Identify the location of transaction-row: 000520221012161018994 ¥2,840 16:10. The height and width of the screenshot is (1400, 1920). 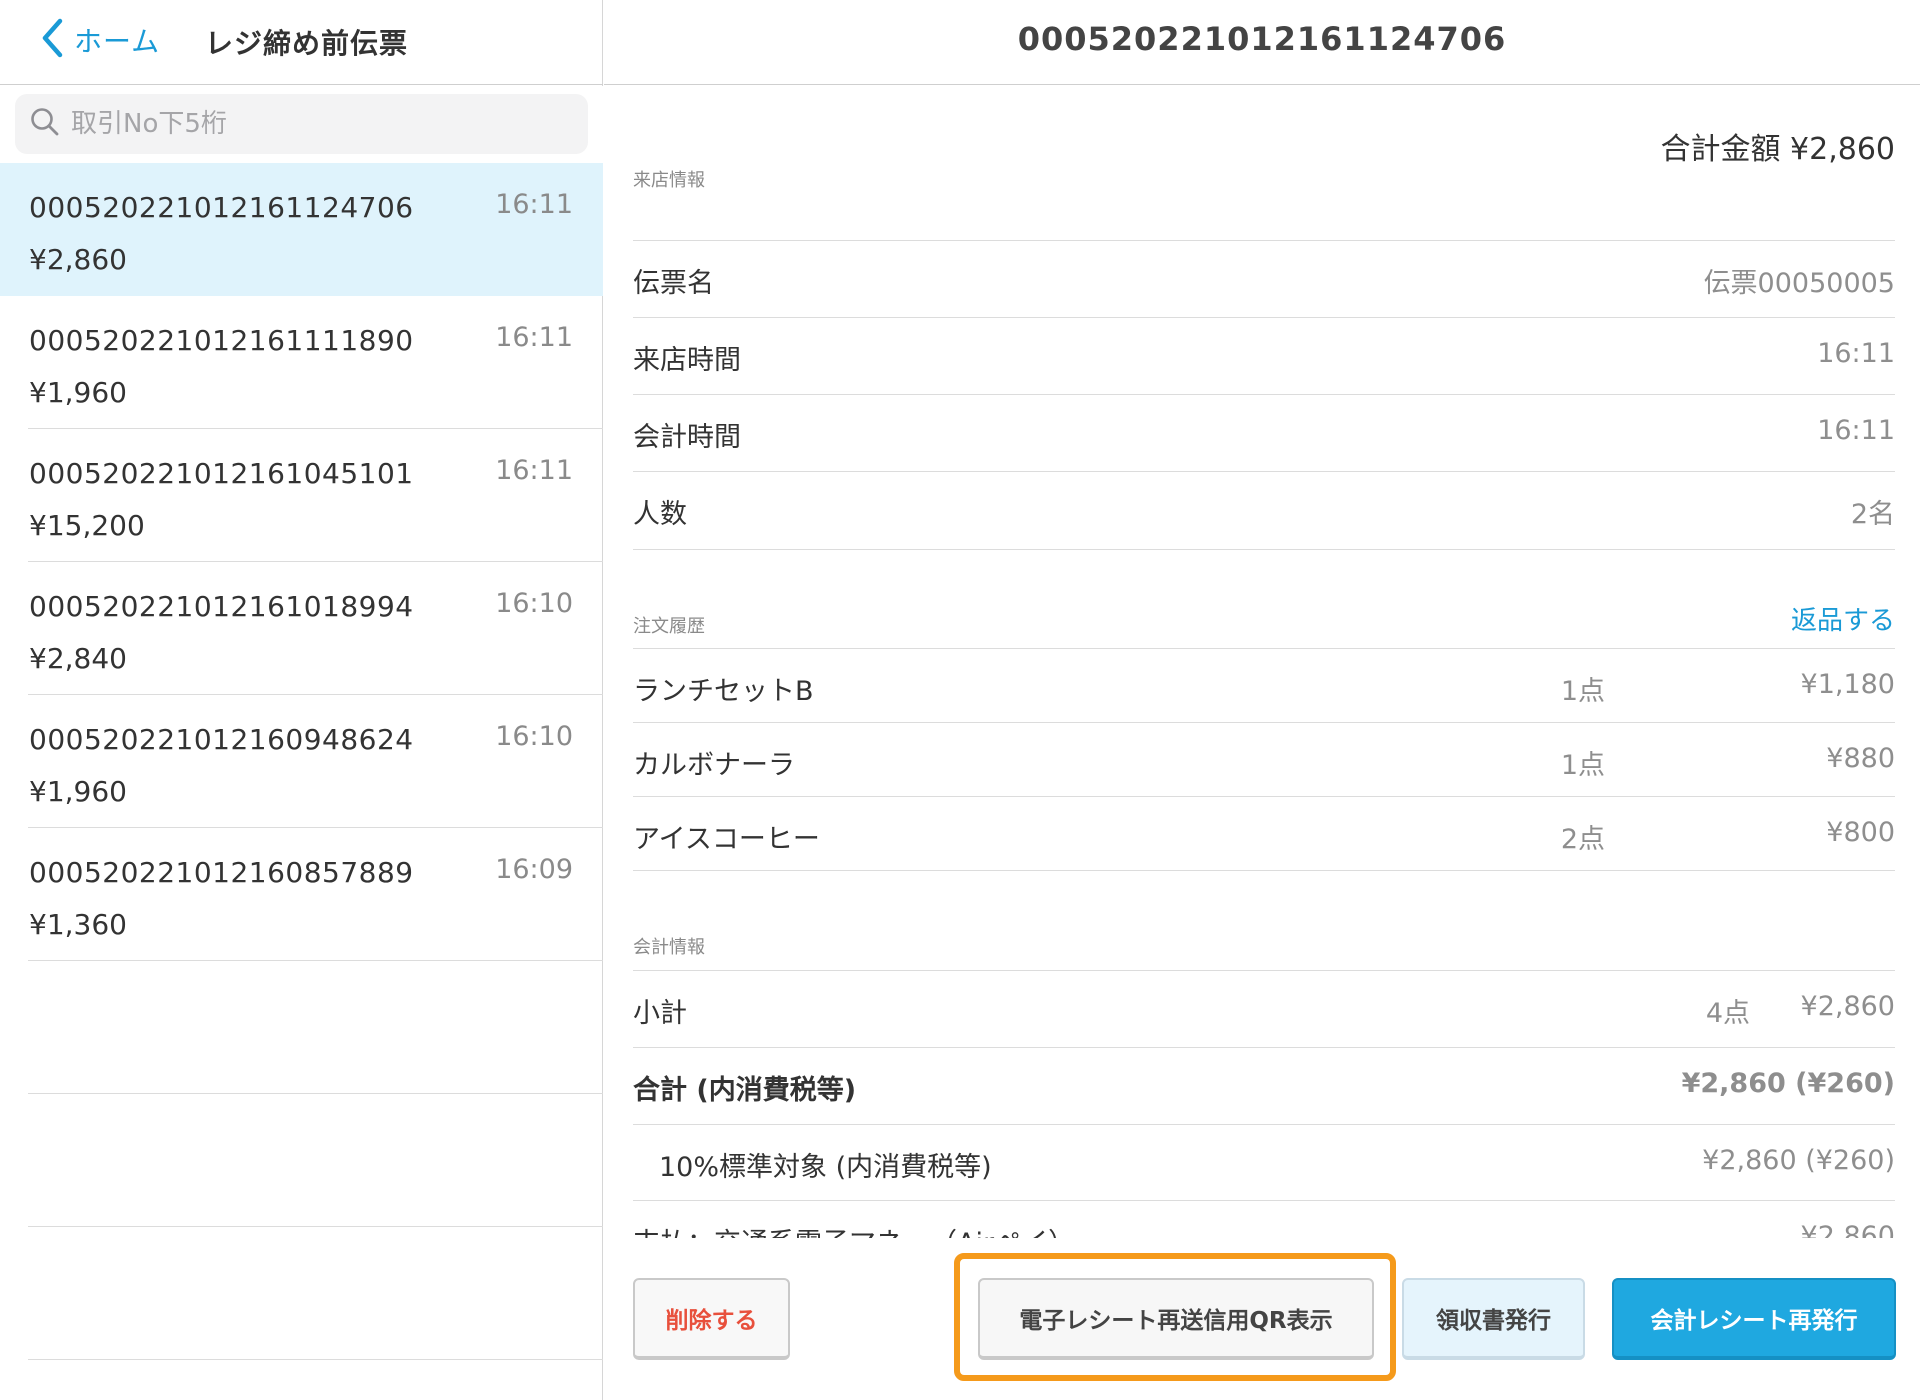
(301, 628).